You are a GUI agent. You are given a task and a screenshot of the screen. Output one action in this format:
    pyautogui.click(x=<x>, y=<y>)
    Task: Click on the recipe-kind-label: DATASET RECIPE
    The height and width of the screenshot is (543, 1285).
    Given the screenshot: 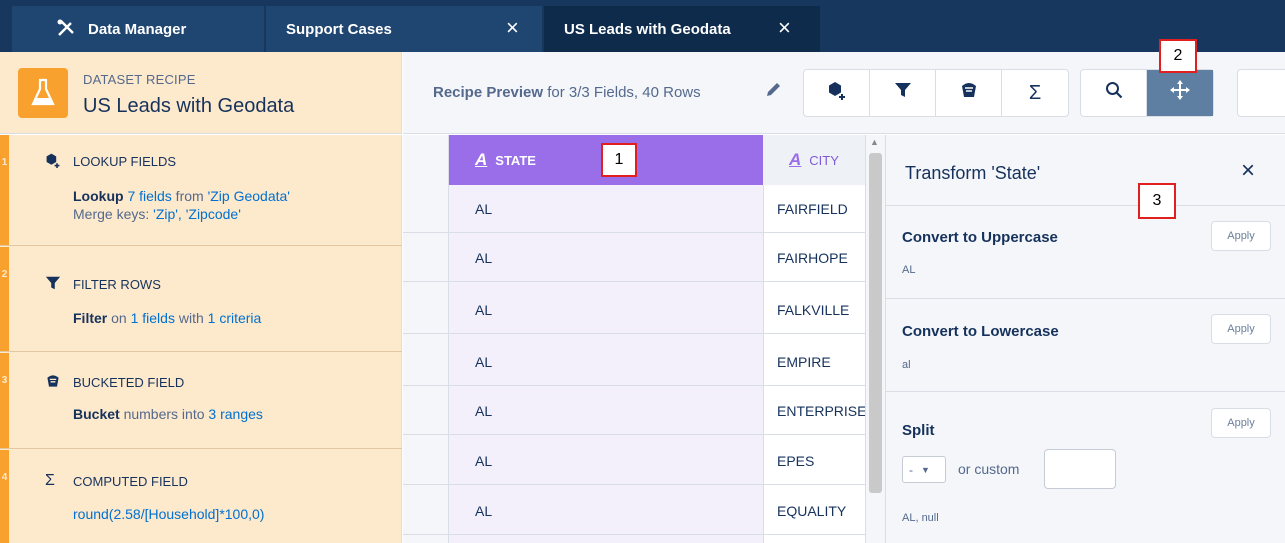 What is the action you would take?
    pyautogui.click(x=139, y=79)
    